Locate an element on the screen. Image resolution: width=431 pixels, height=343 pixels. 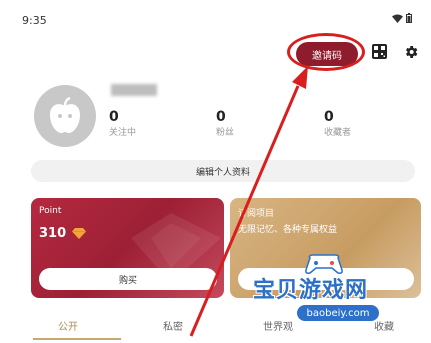
tab-private: 私密 is located at coordinates (173, 325).